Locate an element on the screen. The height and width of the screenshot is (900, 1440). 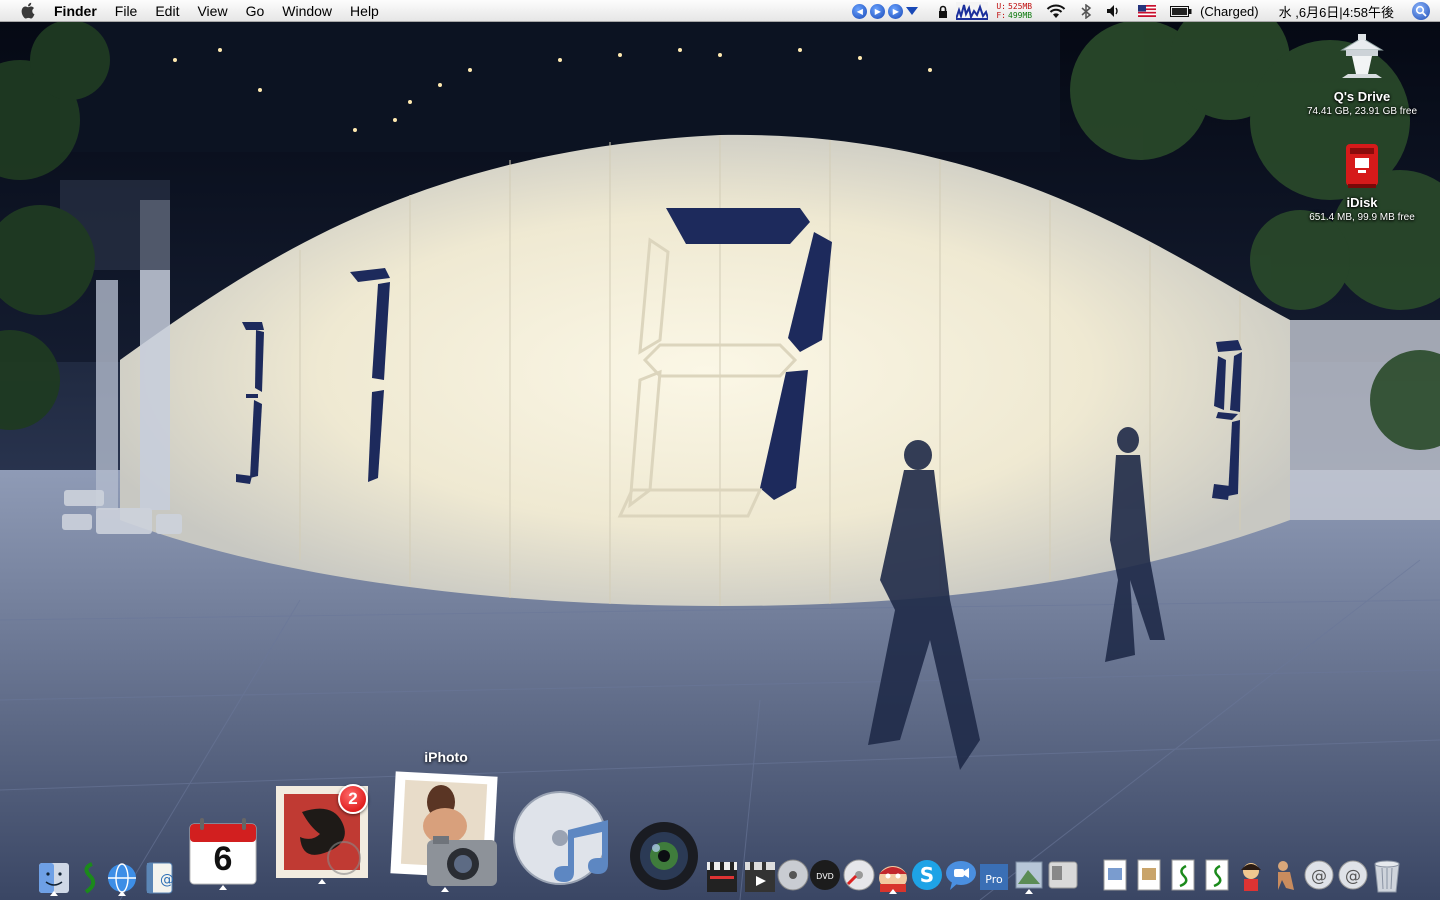
memory-monitor: U: 525MB F: 499MB is located at coordinates (1014, 11).